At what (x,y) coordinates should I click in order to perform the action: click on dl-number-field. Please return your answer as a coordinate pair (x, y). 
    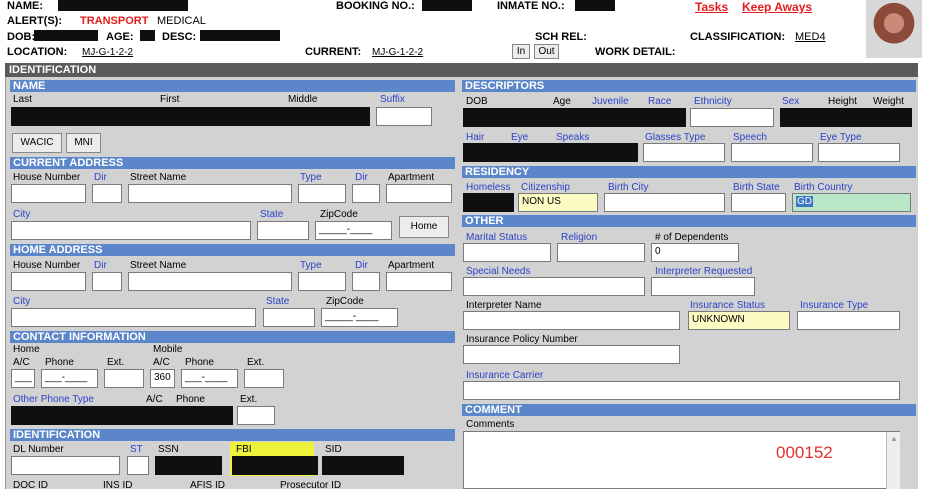
    Looking at the image, I should click on (65, 465).